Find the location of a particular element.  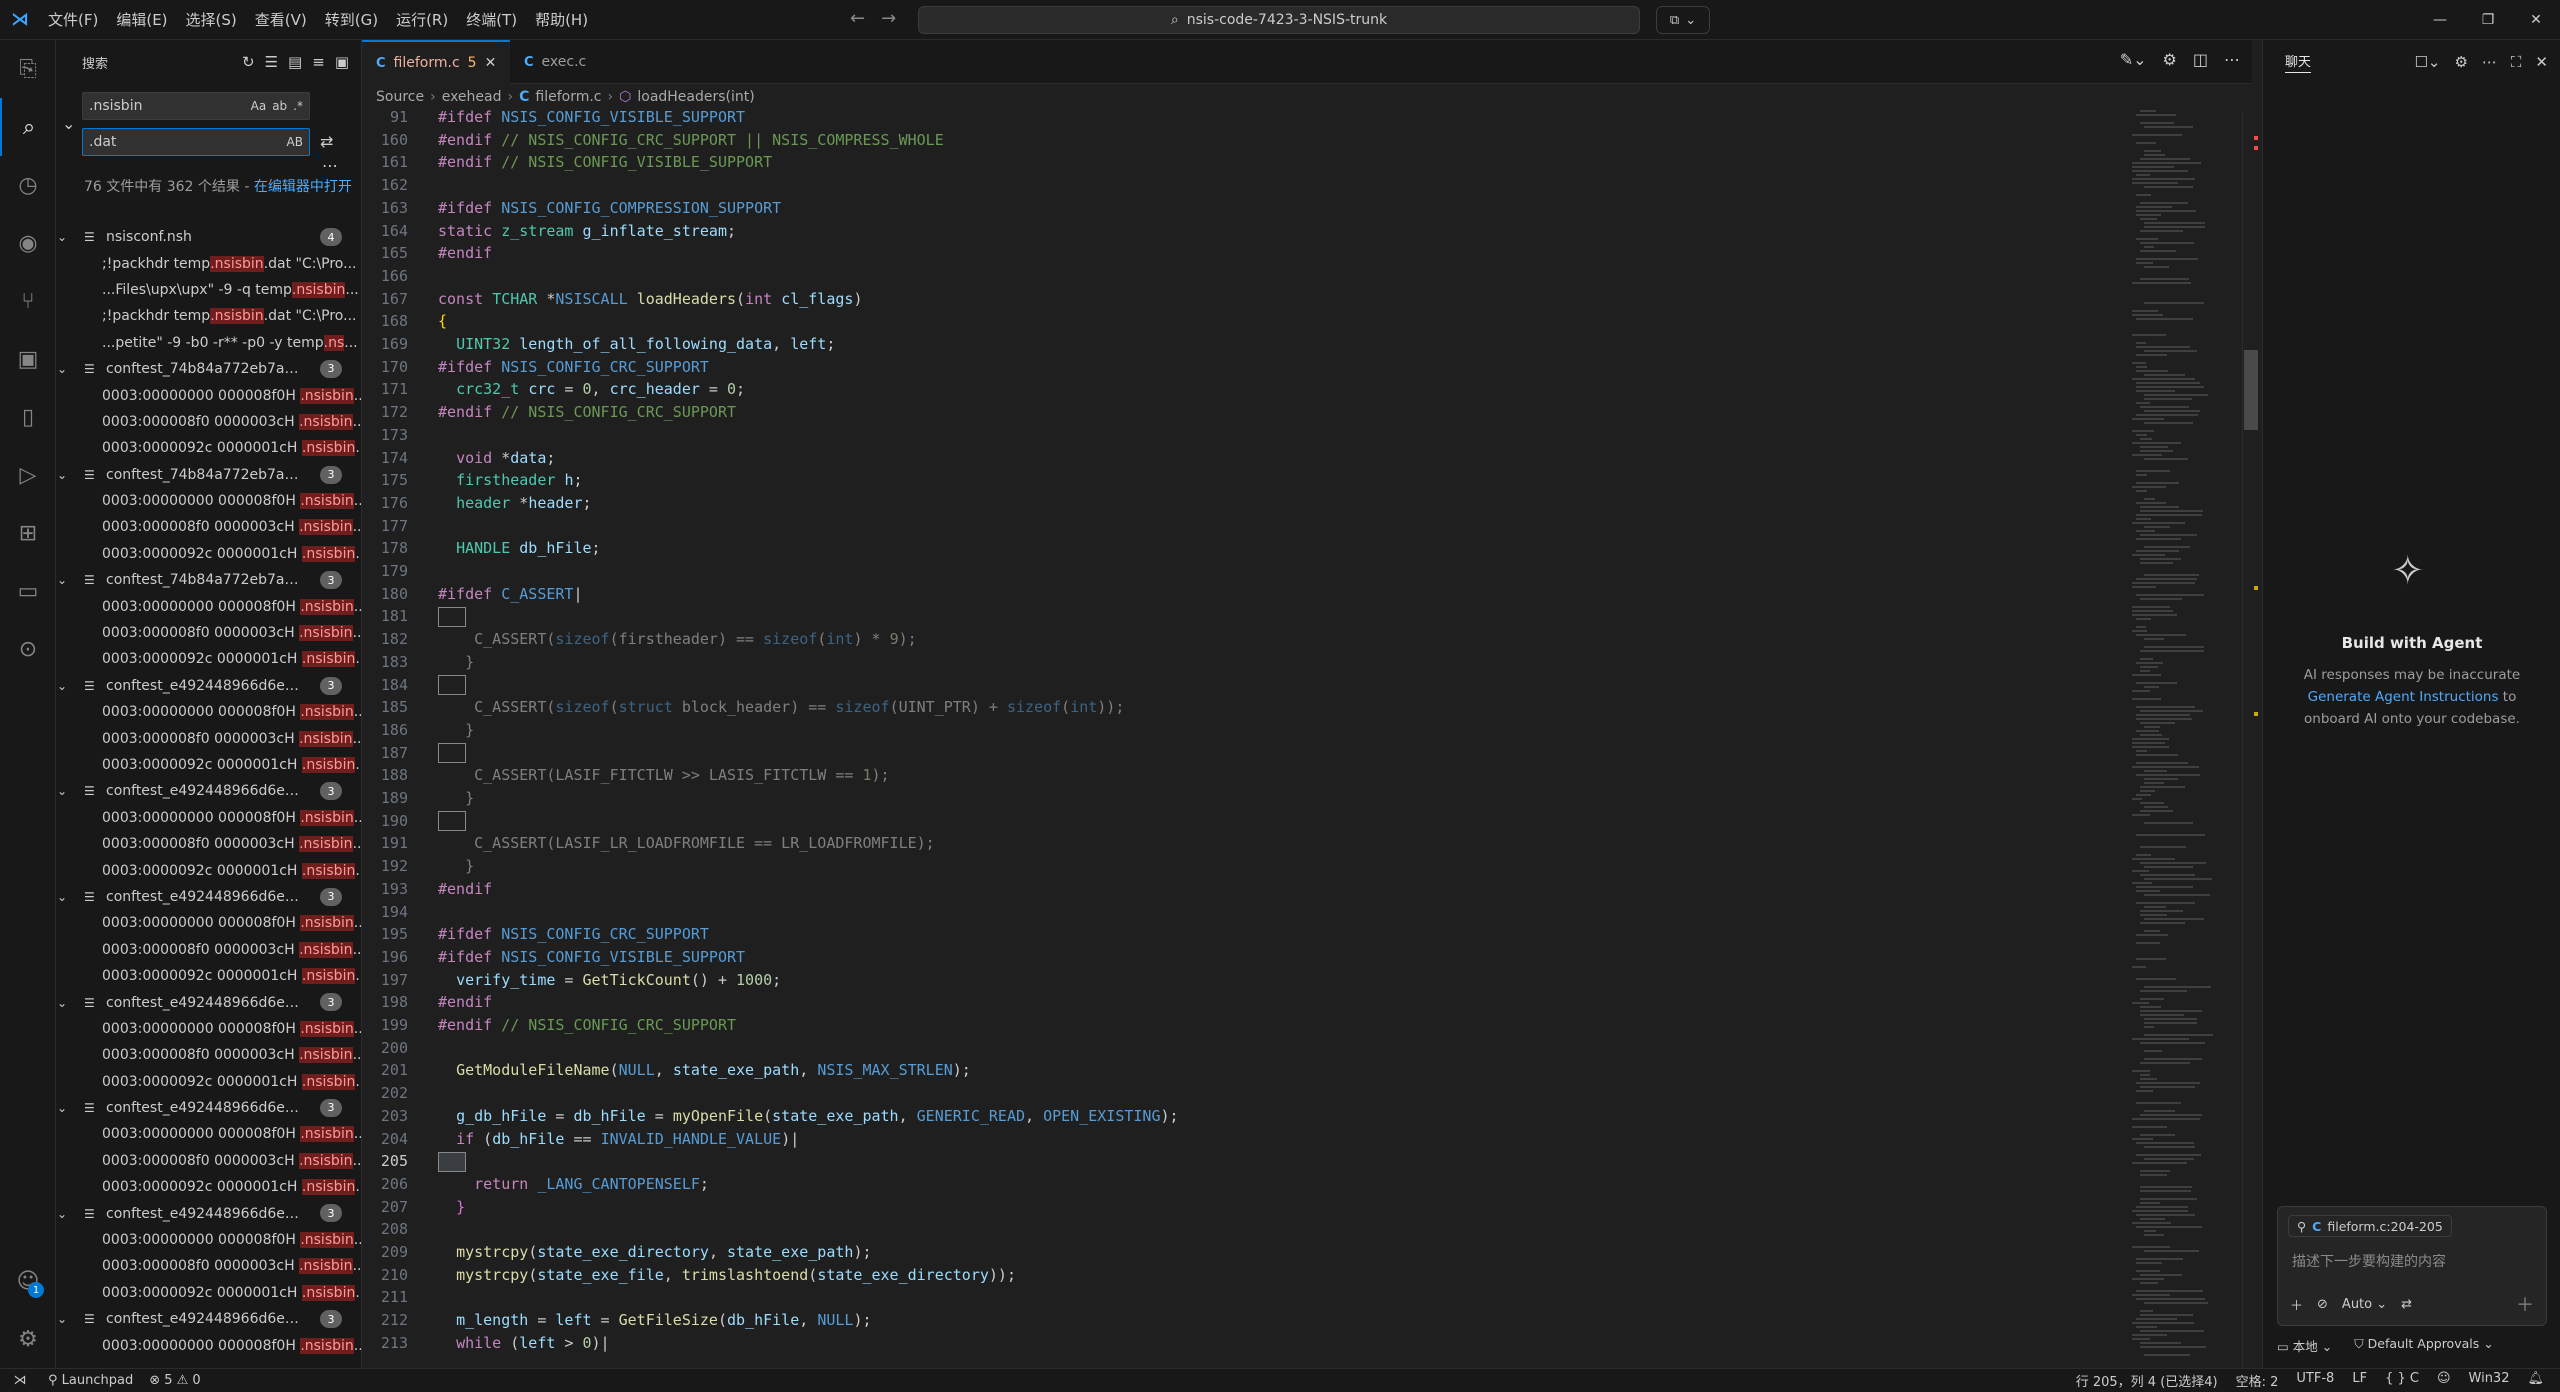

code-line: 174 void *data; is located at coordinates (1242, 458).